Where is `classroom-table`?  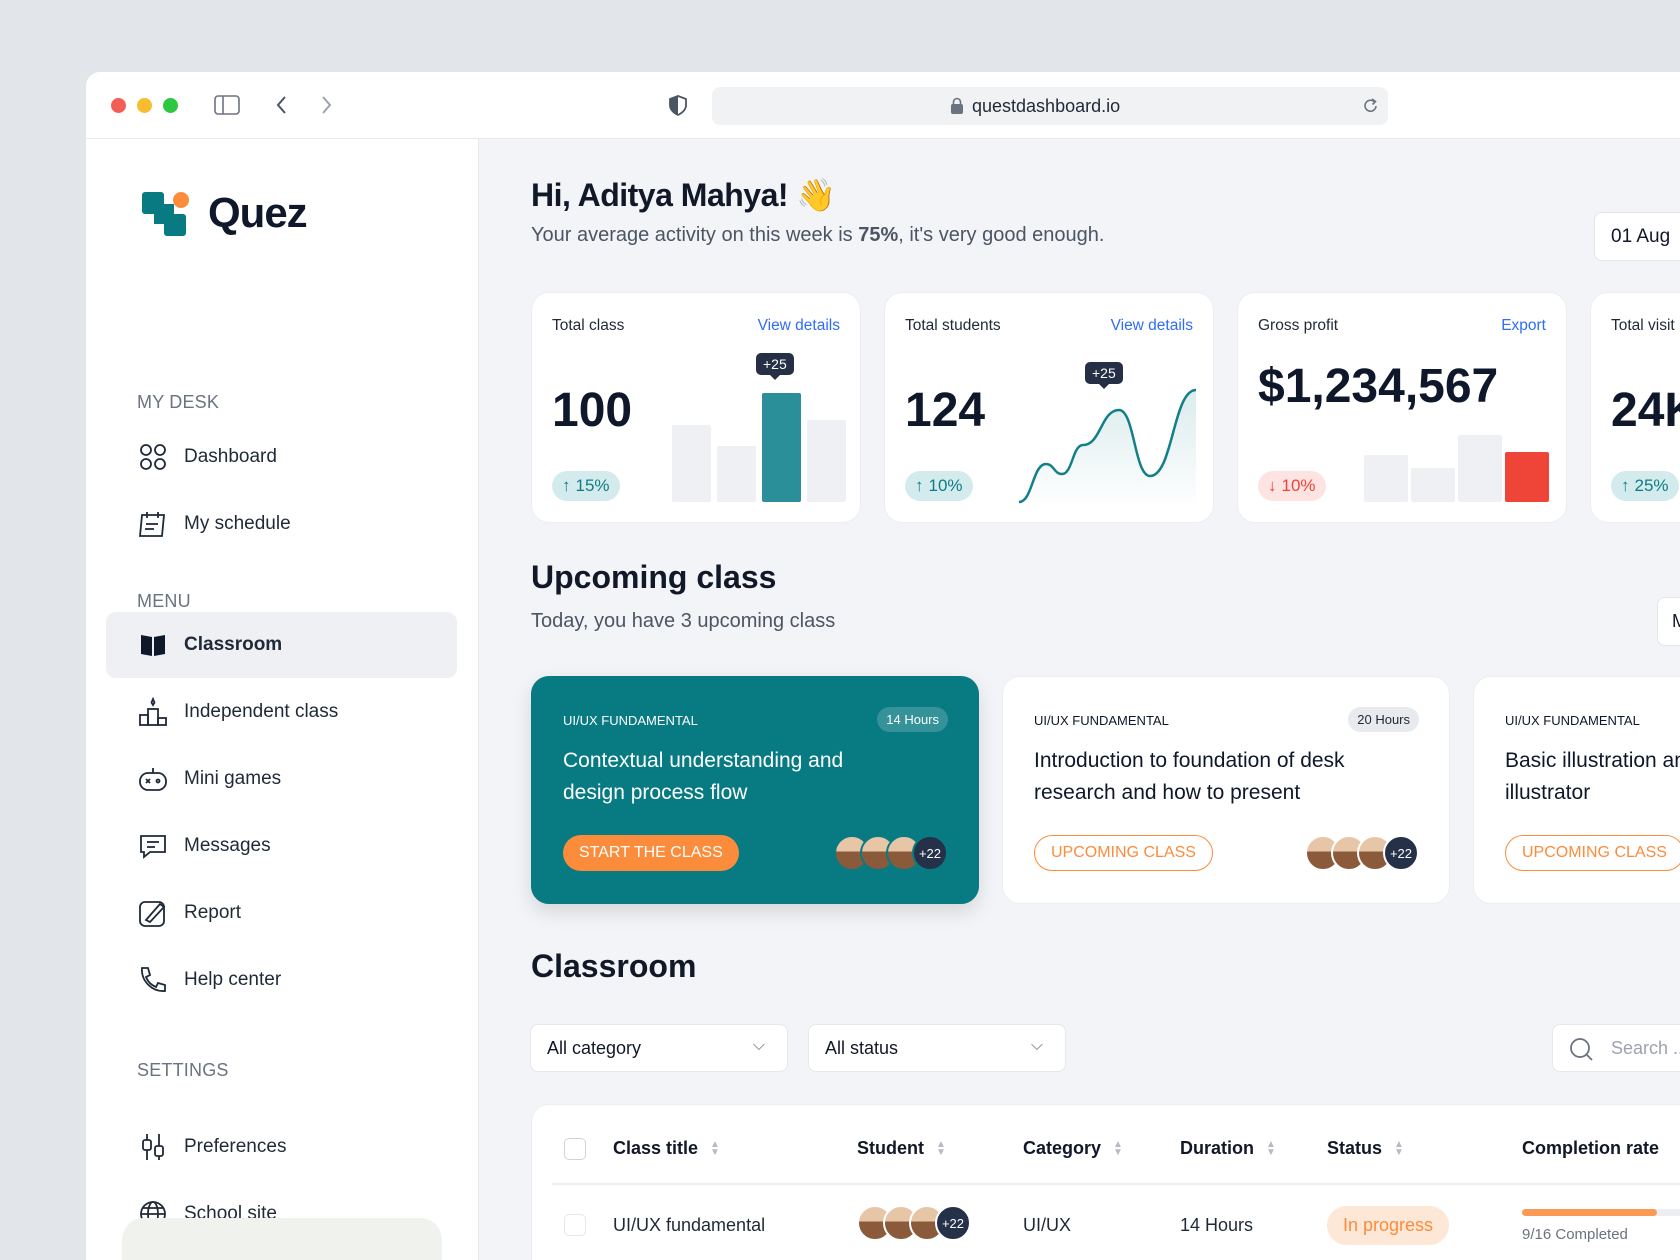 classroom-table is located at coordinates (1105, 1182).